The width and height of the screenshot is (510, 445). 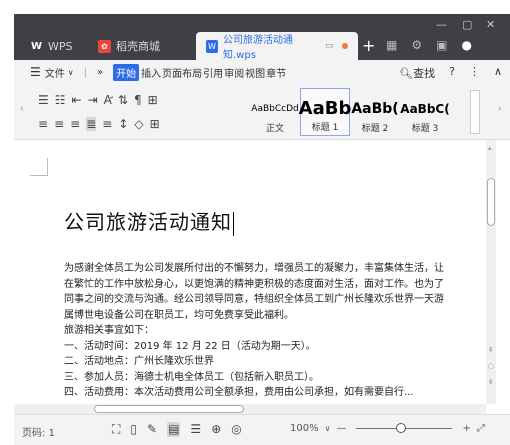 I want to click on style-heading-3: AaBbC( 标题 3, so click(x=425, y=112).